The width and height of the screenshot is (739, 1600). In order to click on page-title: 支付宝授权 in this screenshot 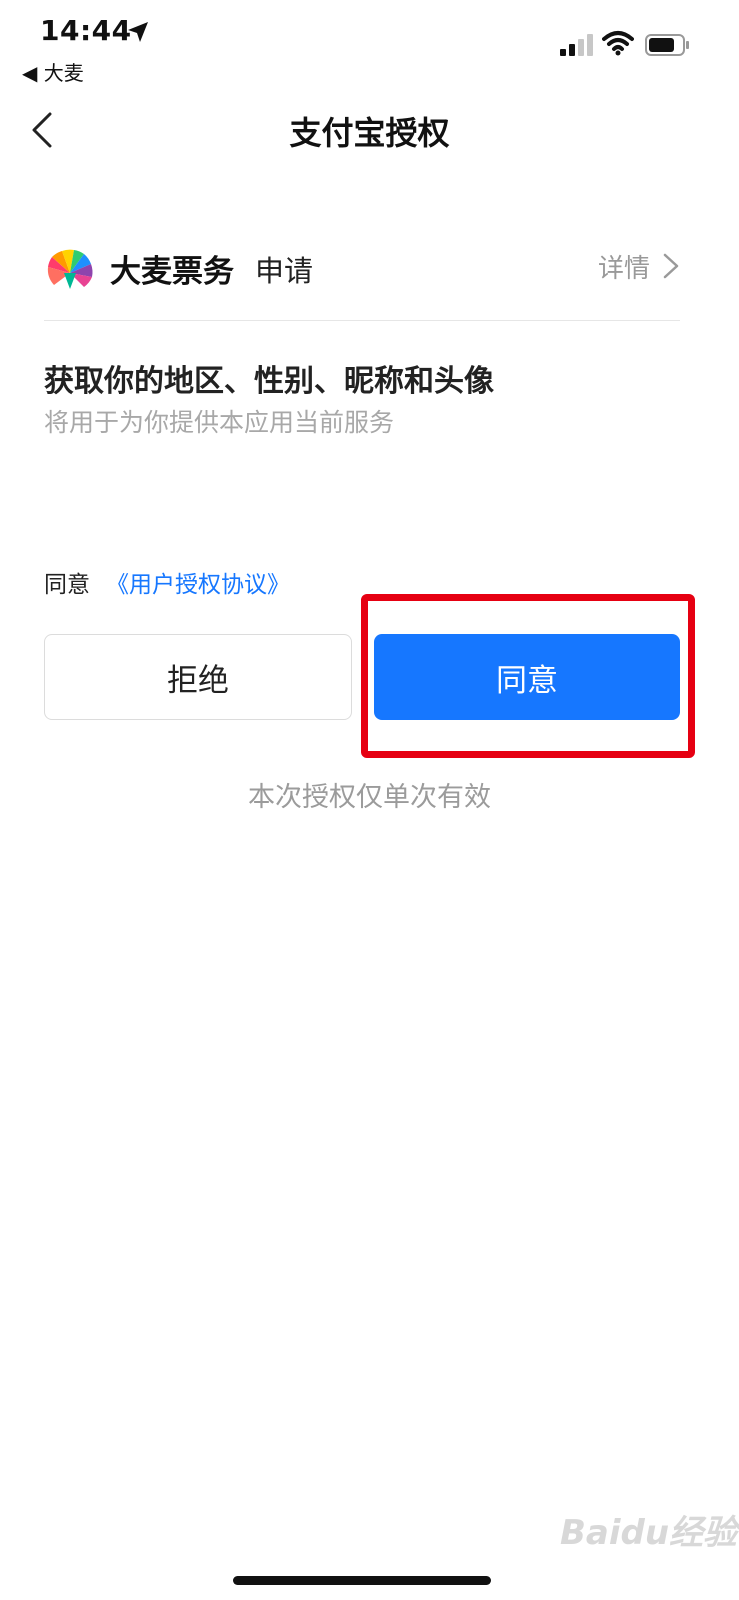, I will do `click(369, 133)`.